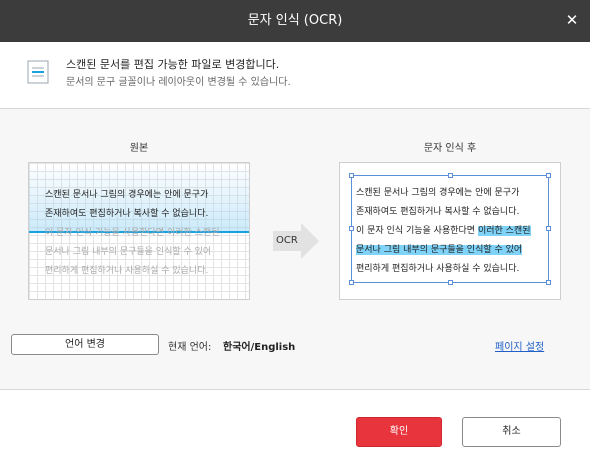  Describe the element at coordinates (132, 233) in the screenshot. I see `original-line: 이 문자 인식 기능을 사용한다면 이러한 스캔된` at that location.